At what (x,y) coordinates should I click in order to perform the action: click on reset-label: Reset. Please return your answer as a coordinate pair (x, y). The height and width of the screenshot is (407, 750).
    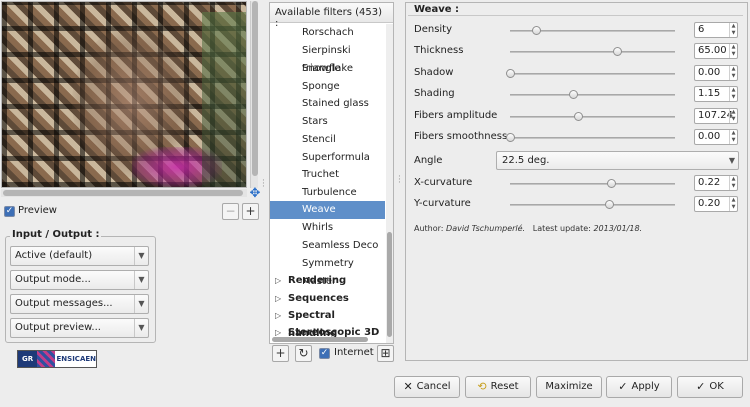
    Looking at the image, I should click on (504, 386).